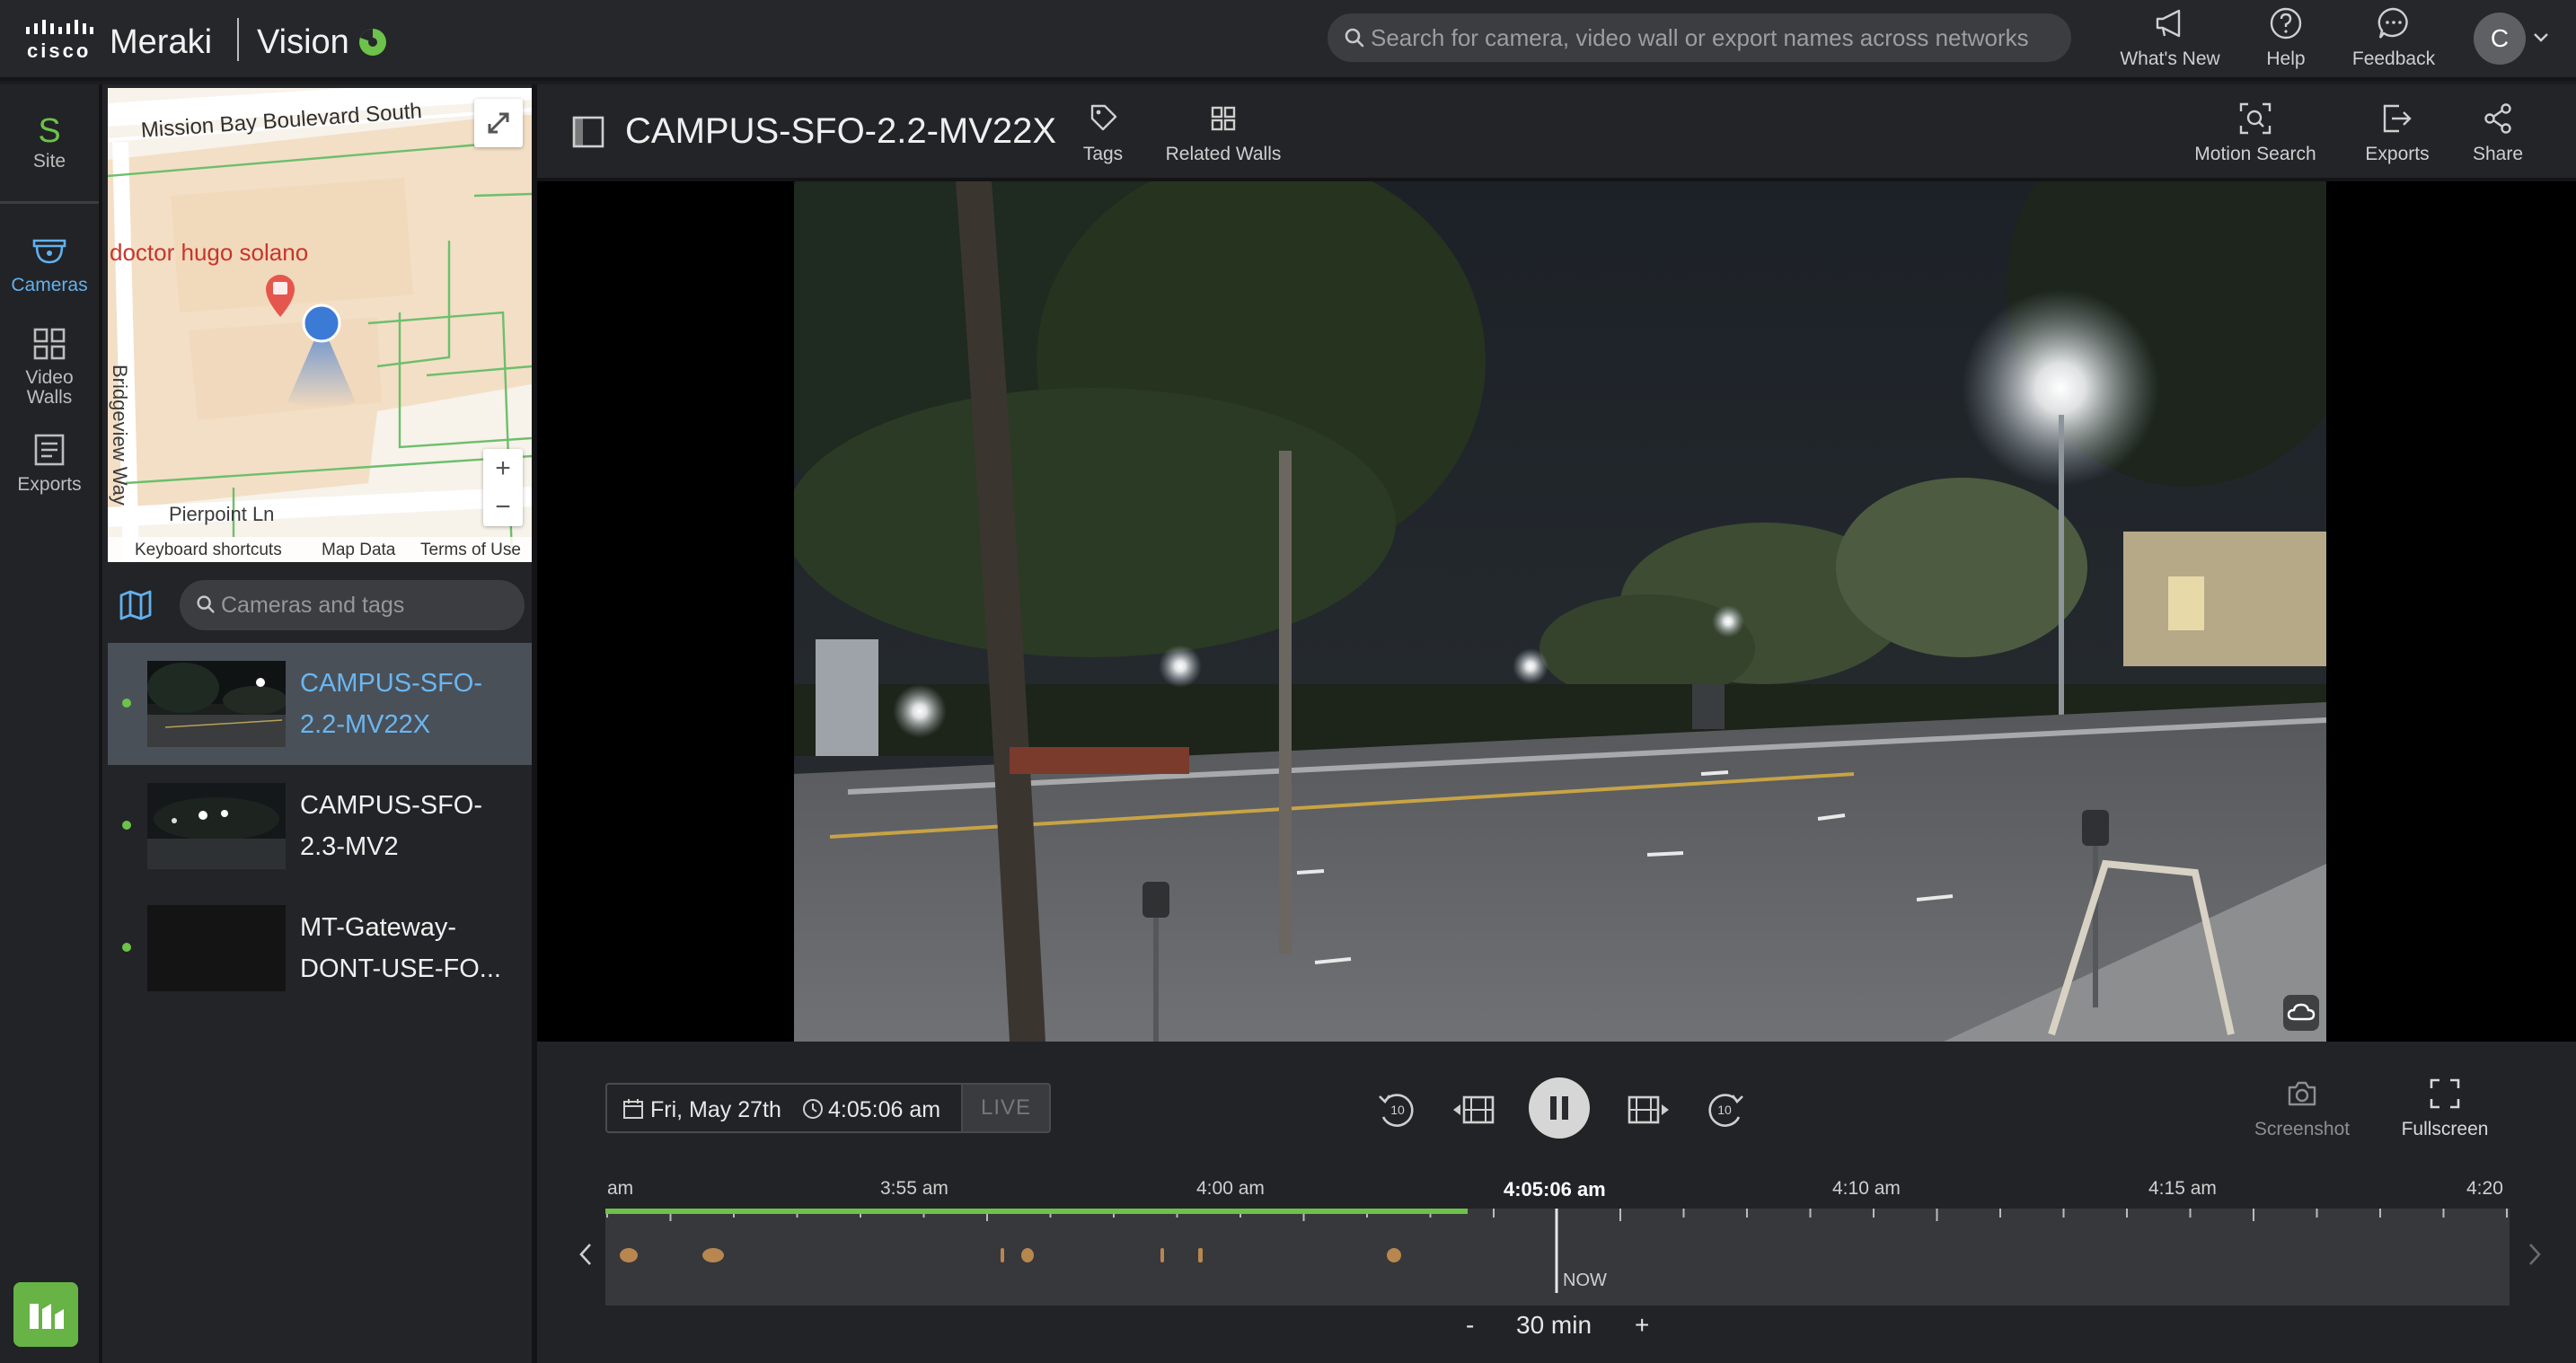  I want to click on motion-search-button: Motion Search, so click(2255, 133).